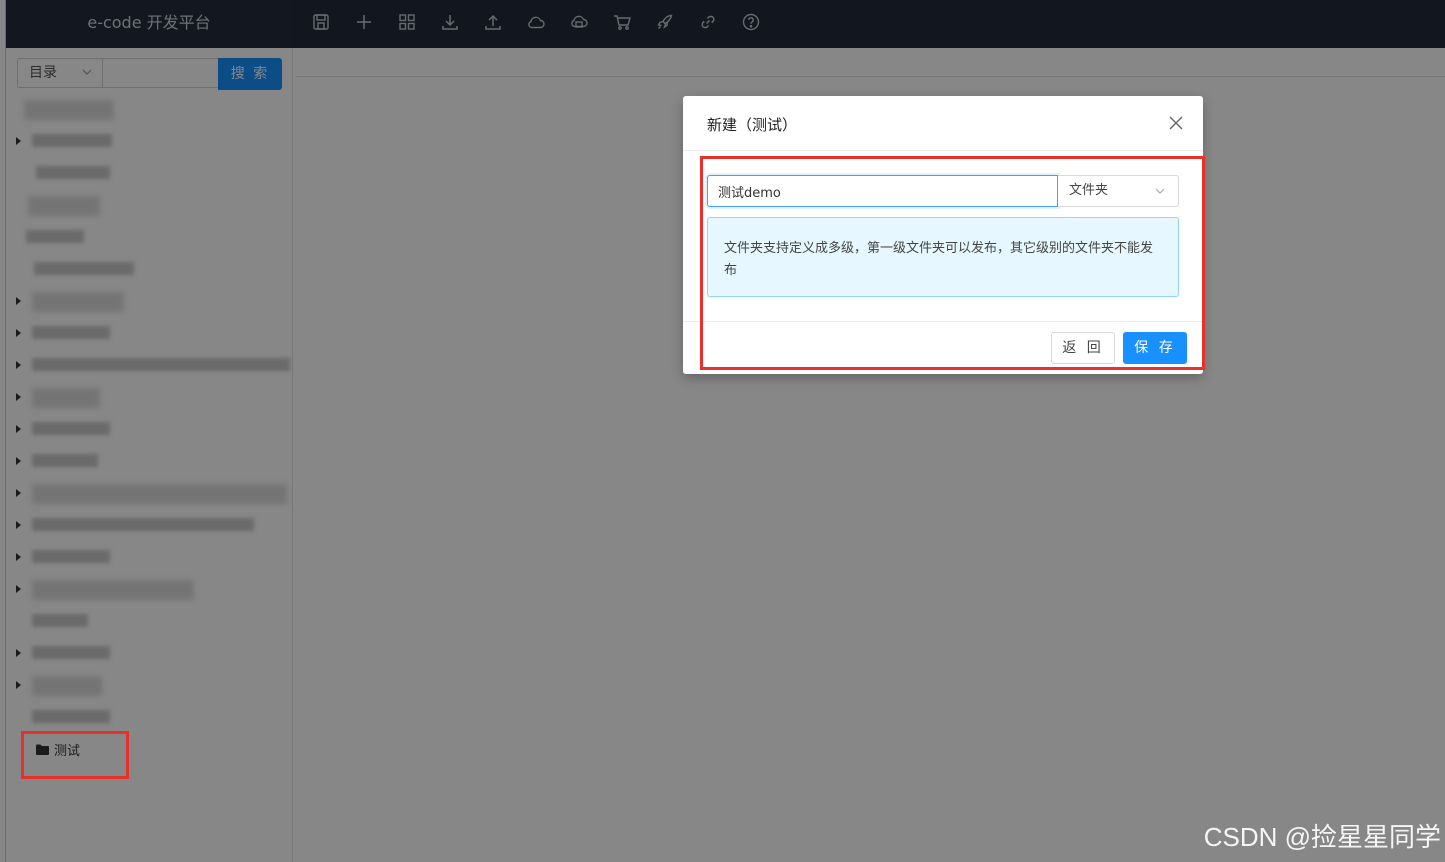 The width and height of the screenshot is (1445, 862). I want to click on close-icon, so click(1176, 123).